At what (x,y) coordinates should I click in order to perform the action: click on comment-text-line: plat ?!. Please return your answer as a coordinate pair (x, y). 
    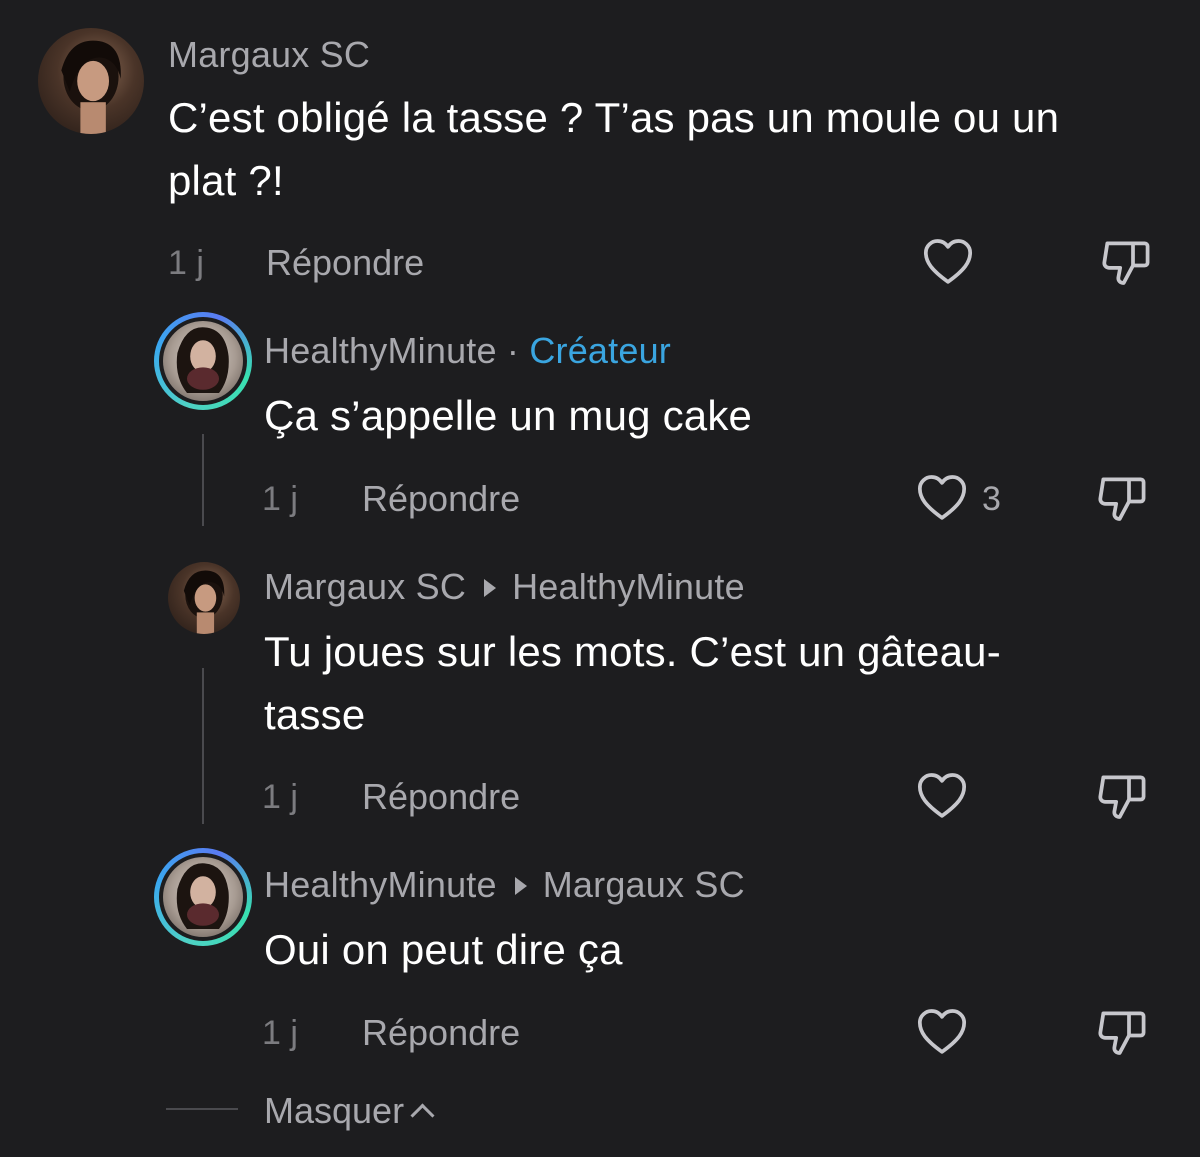
    Looking at the image, I should click on (226, 180).